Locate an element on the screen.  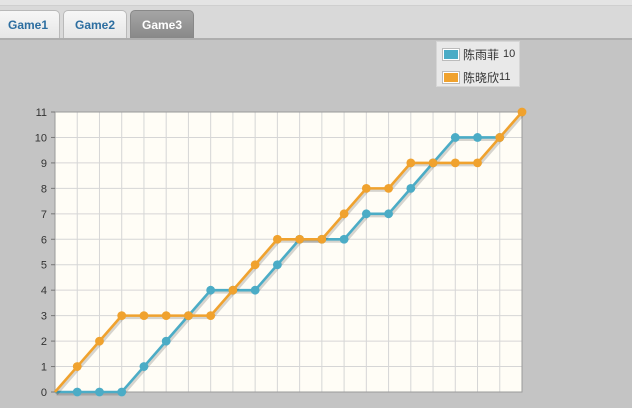
y-tick-label: 11 is located at coordinates (41, 113).